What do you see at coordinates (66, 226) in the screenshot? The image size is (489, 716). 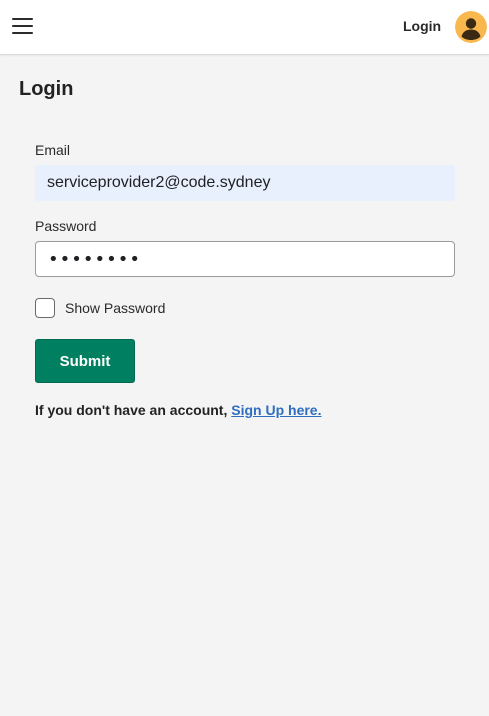 I see `password-label: Password` at bounding box center [66, 226].